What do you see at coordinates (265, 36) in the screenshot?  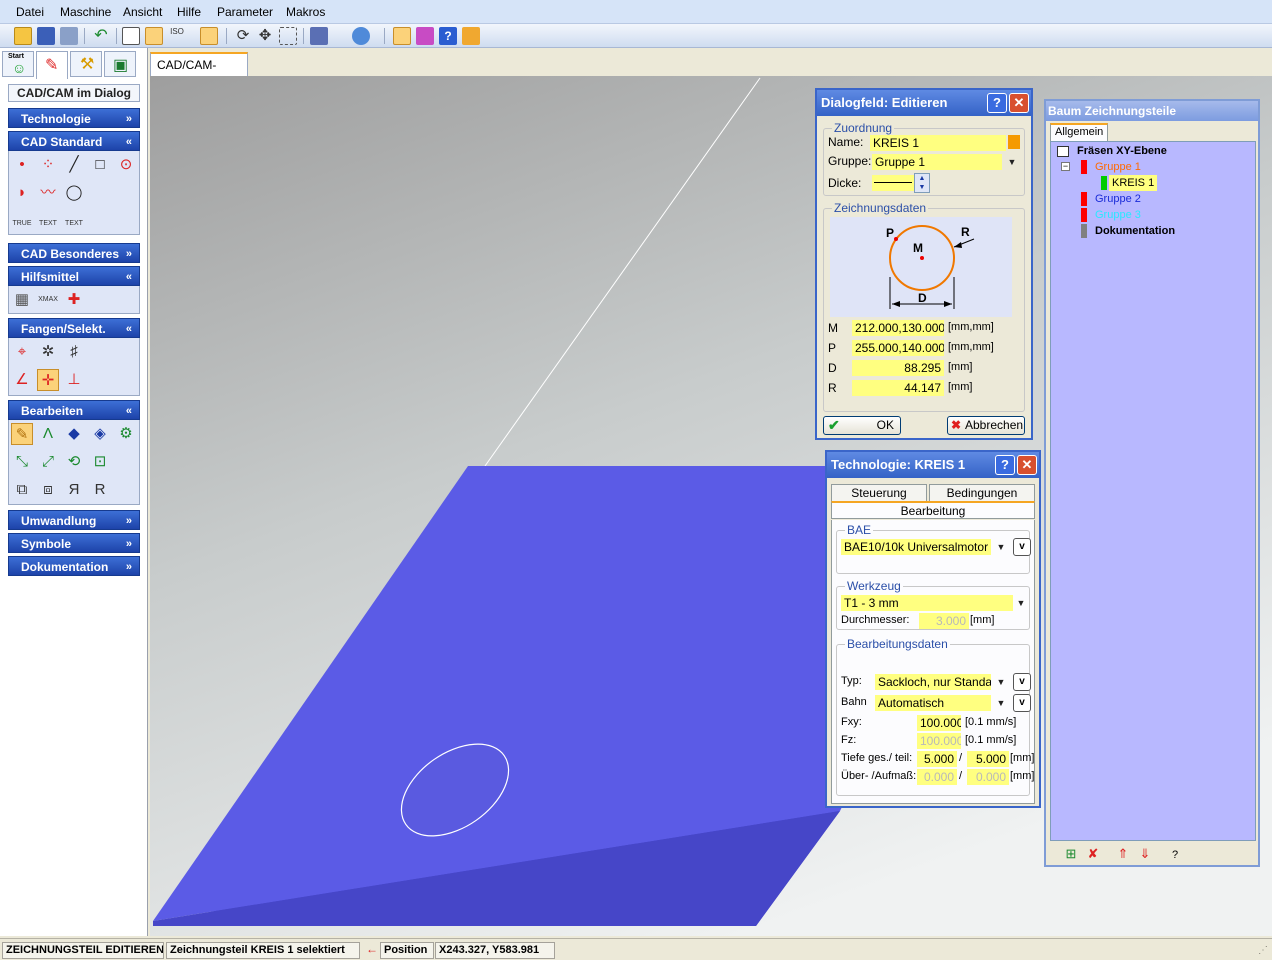 I see `pan-icon: ✥` at bounding box center [265, 36].